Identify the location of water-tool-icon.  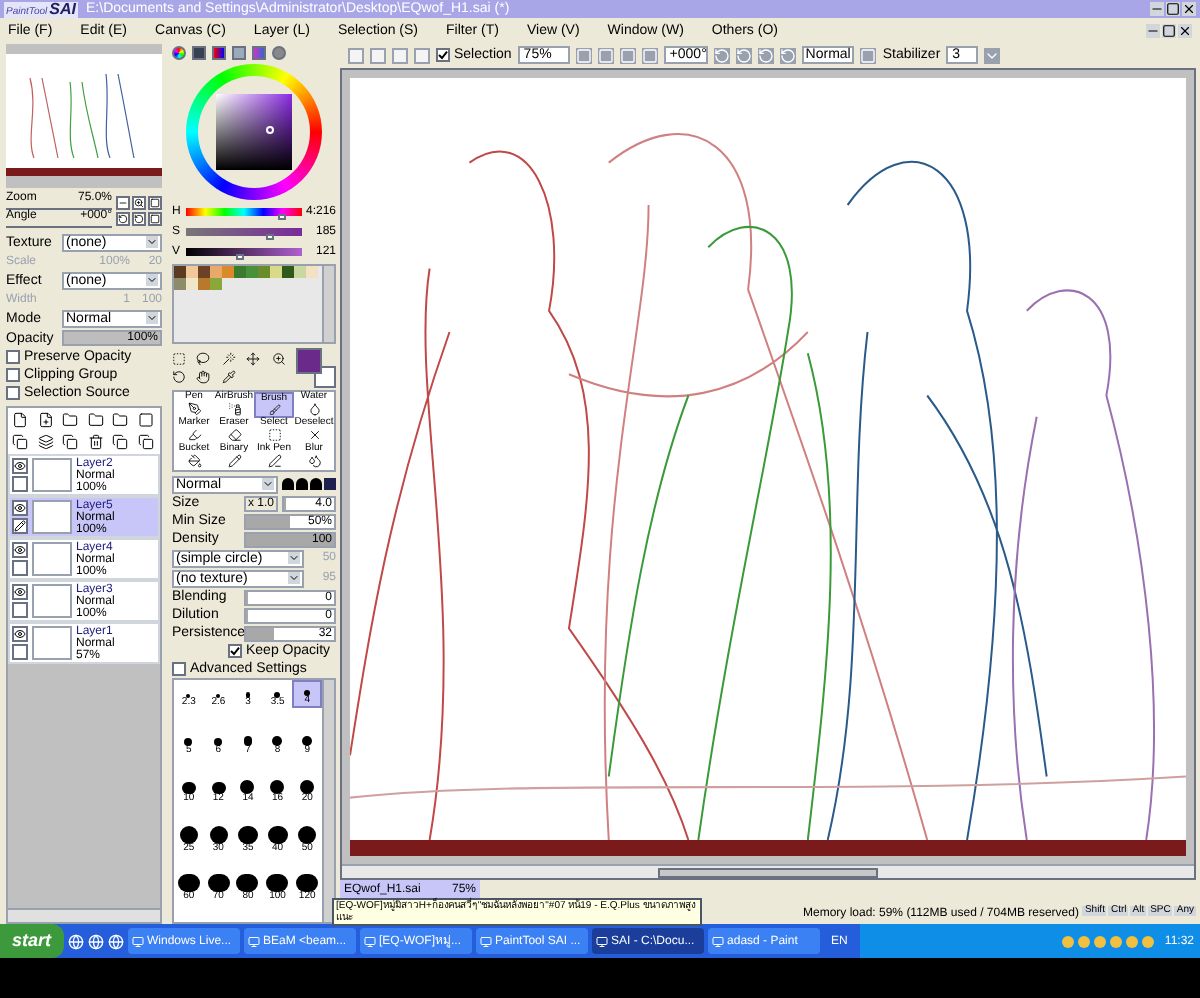
(314, 409).